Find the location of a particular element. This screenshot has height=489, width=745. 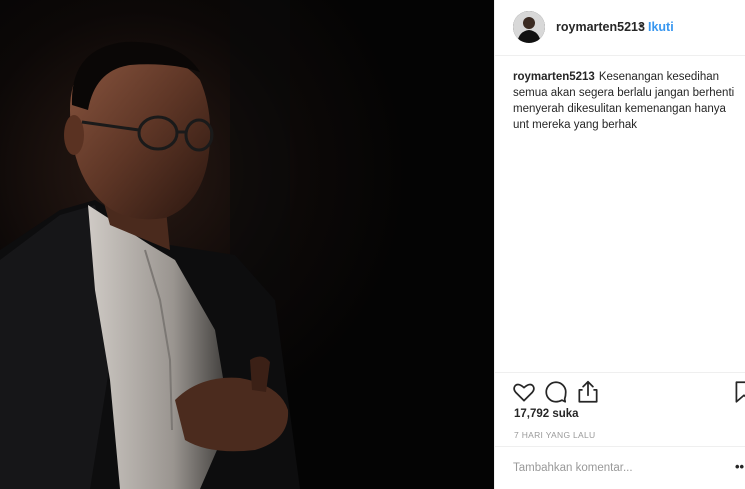

heart-icon is located at coordinates (524, 392).